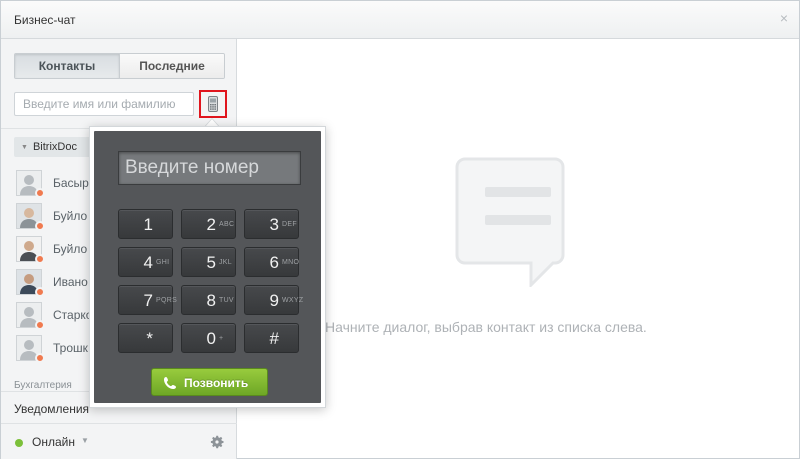 Image resolution: width=800 pixels, height=459 pixels. I want to click on dial-key-1: 1, so click(145, 224).